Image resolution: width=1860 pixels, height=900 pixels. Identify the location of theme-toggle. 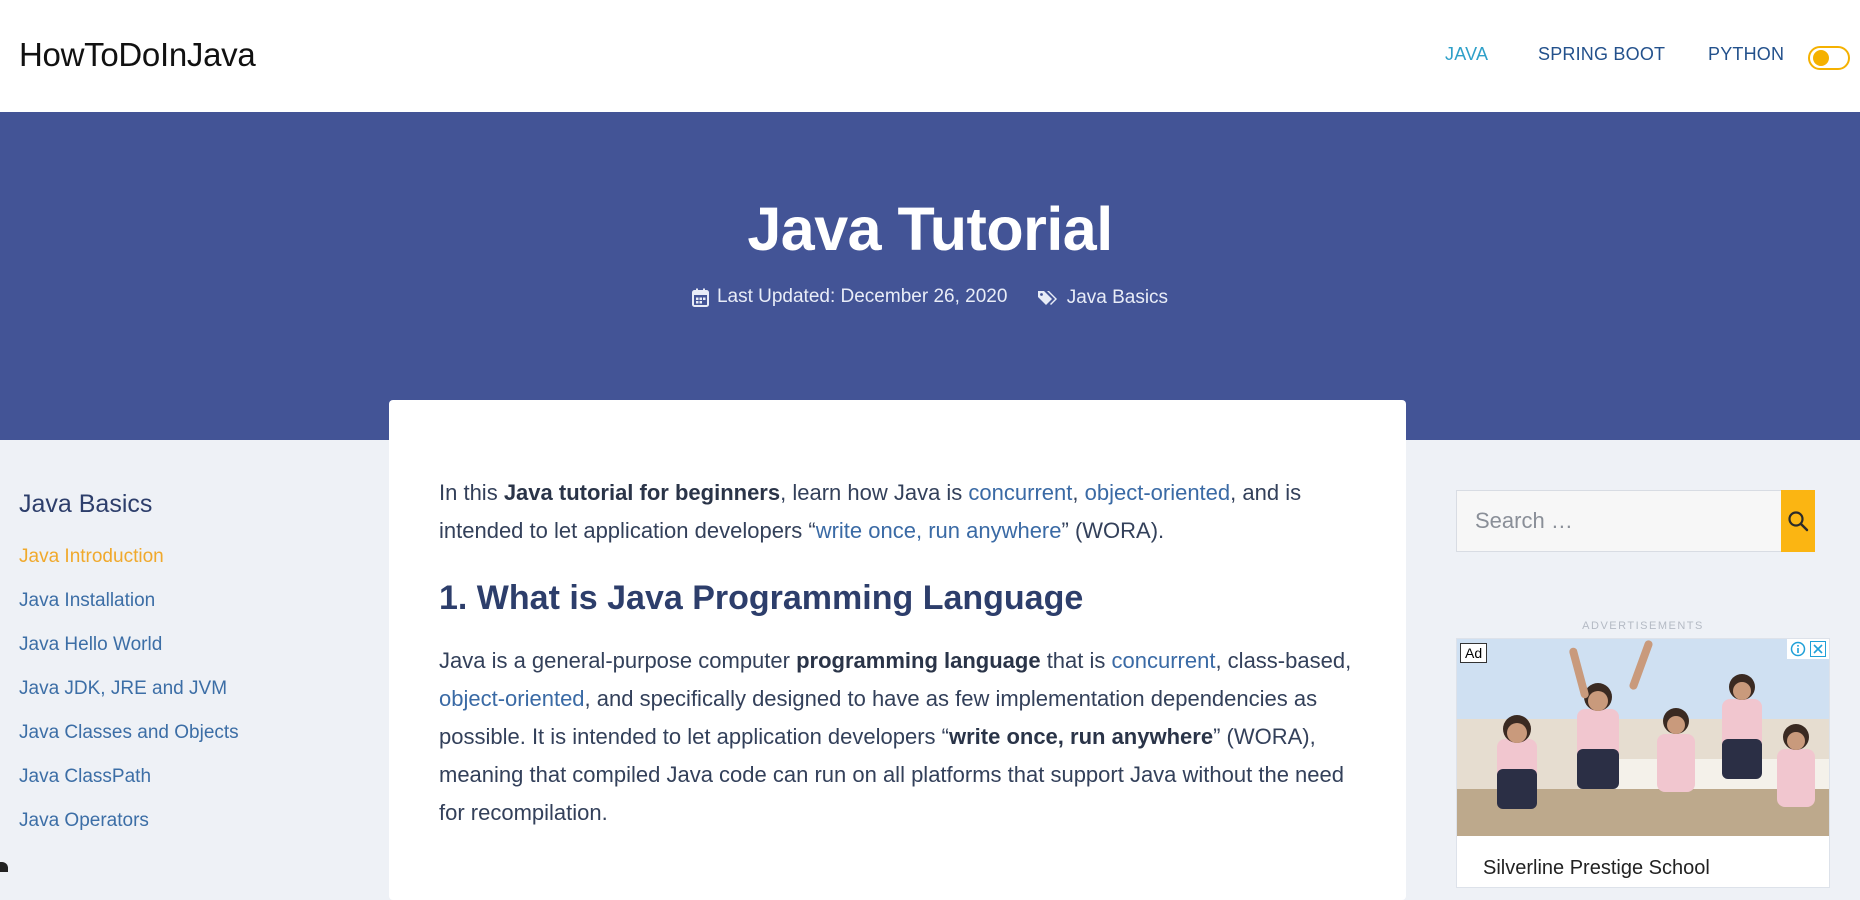
(1829, 58).